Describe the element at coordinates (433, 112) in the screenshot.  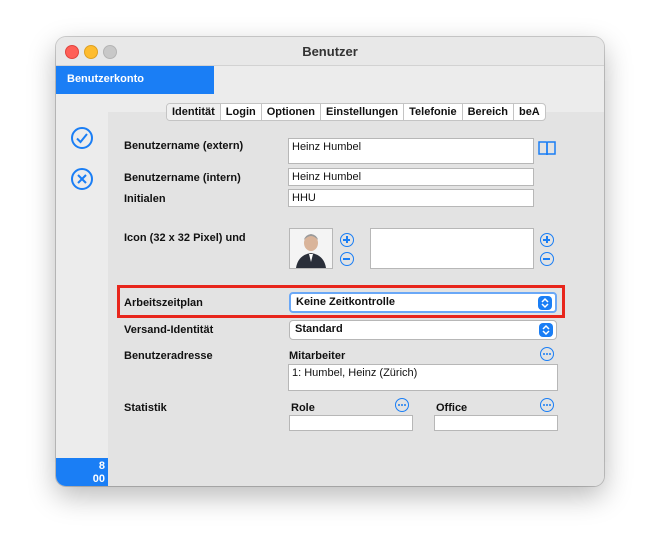
I see `tab-telefonie: Telefonie` at that location.